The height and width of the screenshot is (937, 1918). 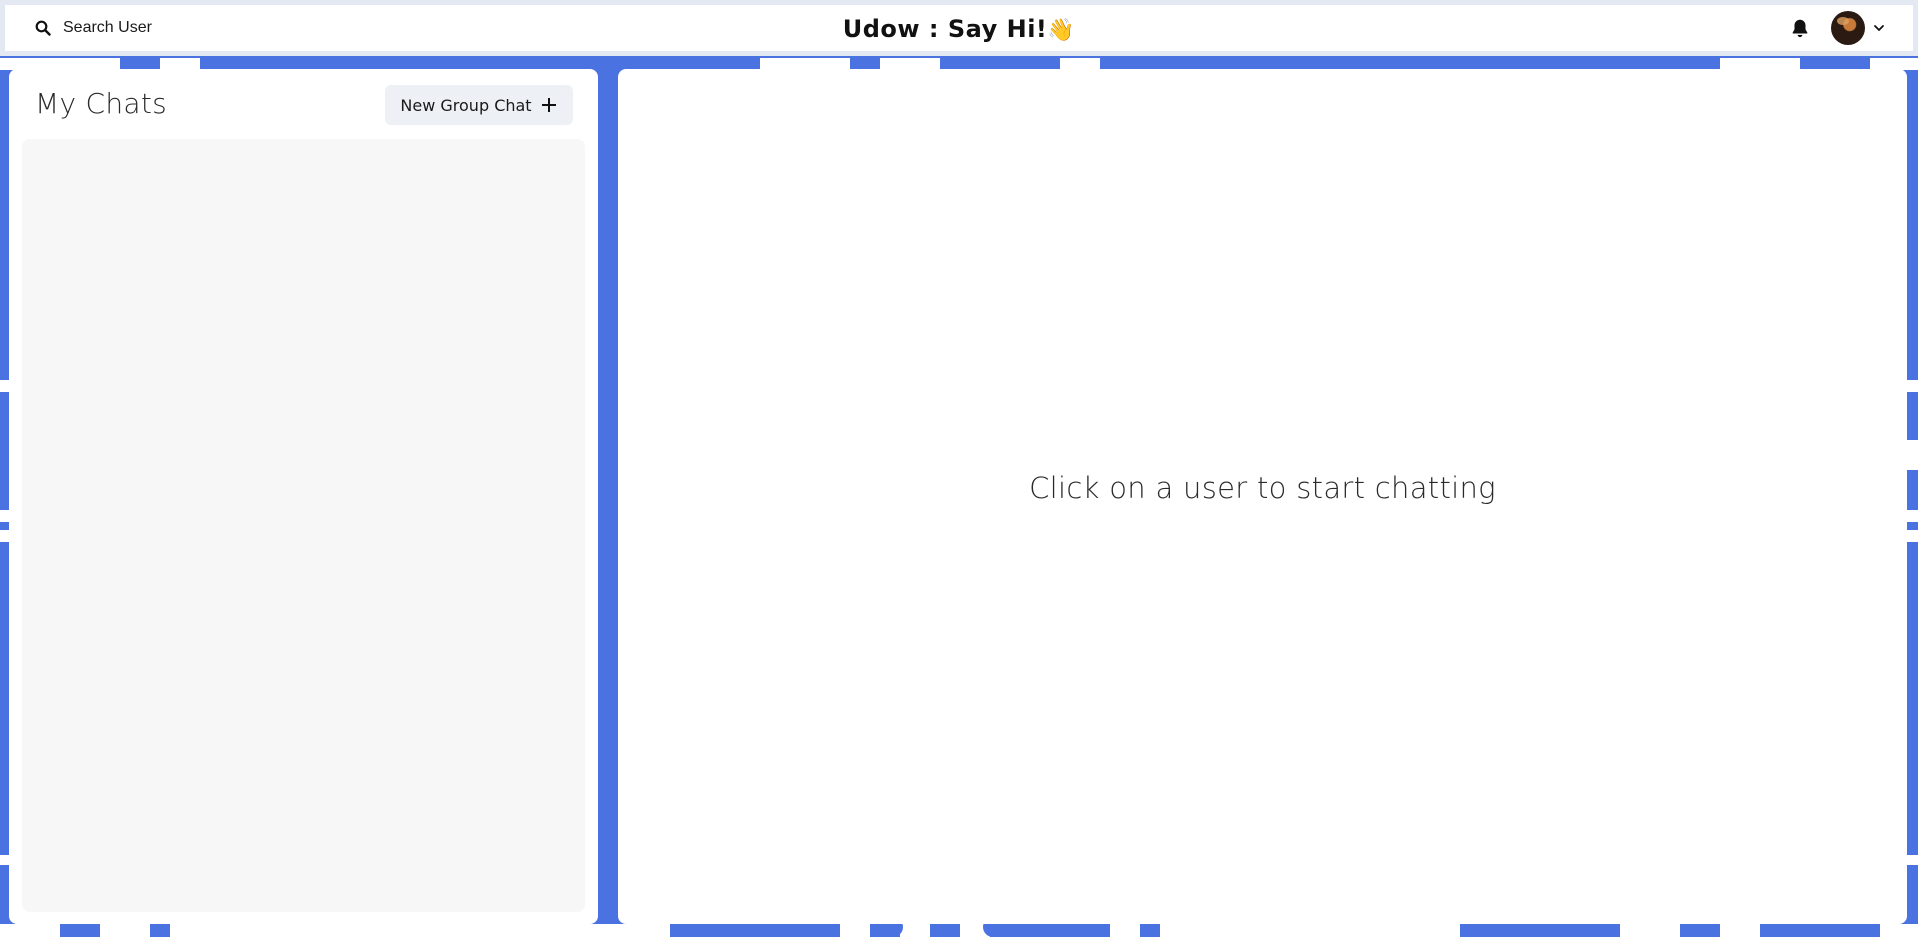 I want to click on bell-icon, so click(x=1800, y=28).